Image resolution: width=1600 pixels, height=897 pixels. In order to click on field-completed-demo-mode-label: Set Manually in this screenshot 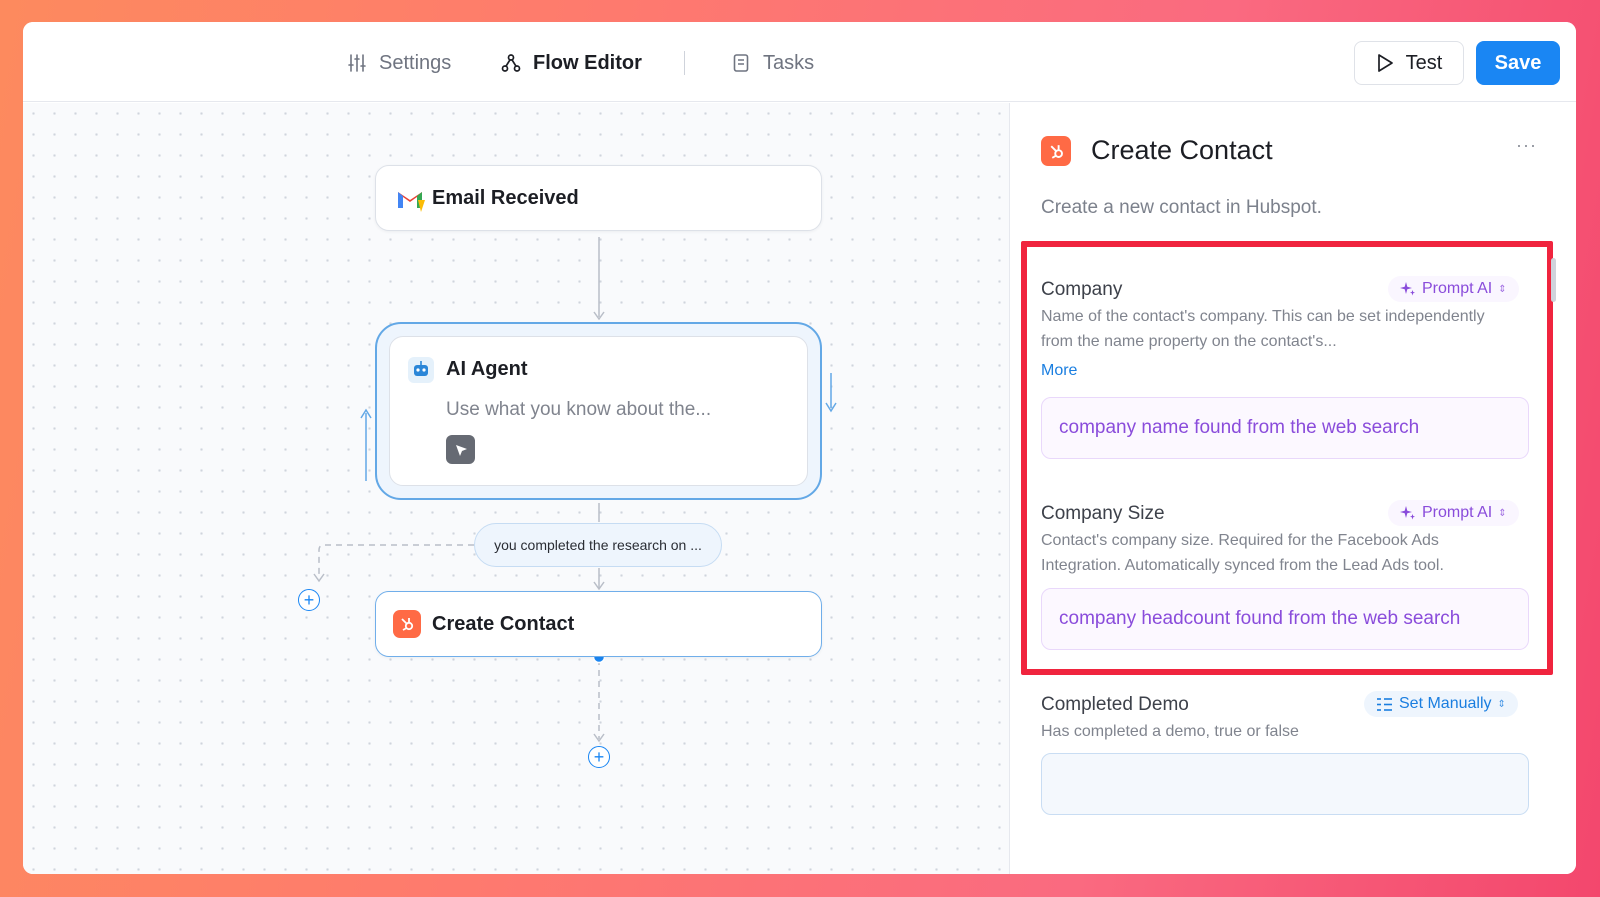, I will do `click(1445, 703)`.